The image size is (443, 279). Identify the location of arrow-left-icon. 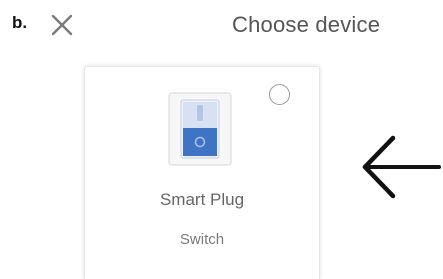
(399, 169).